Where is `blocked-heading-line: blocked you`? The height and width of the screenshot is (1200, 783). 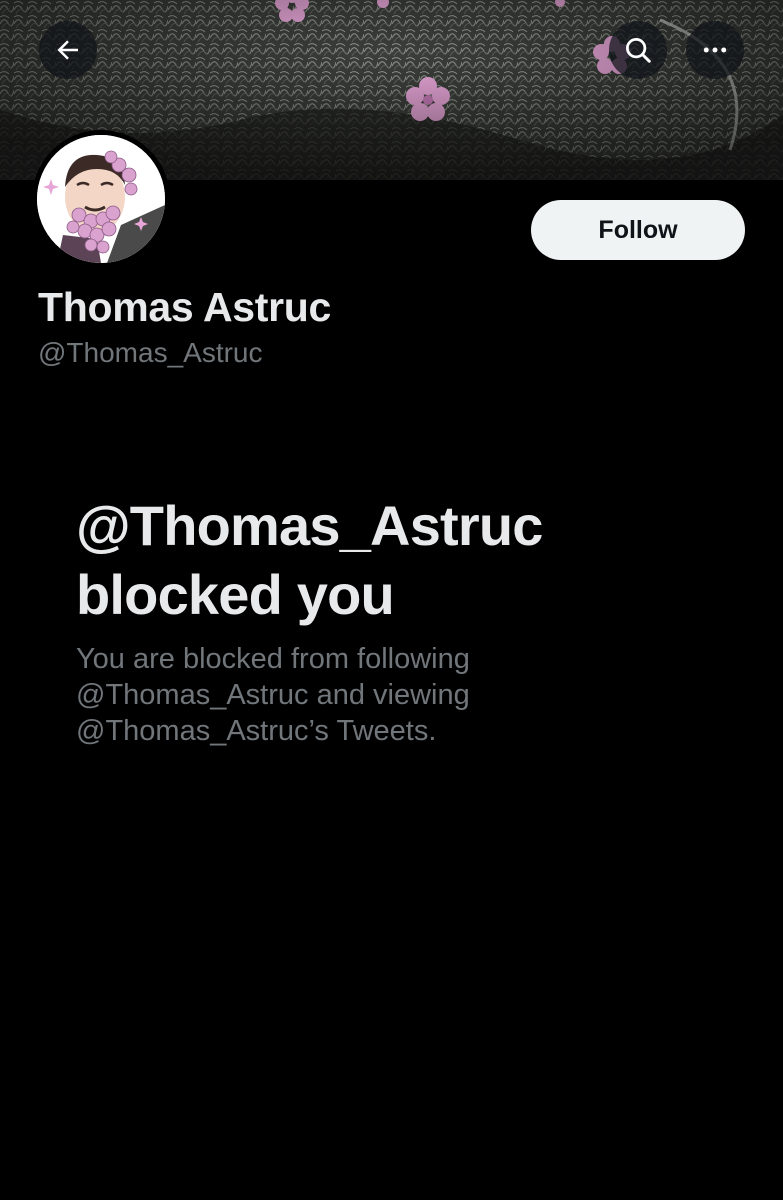
blocked-heading-line: blocked you is located at coordinates (235, 594).